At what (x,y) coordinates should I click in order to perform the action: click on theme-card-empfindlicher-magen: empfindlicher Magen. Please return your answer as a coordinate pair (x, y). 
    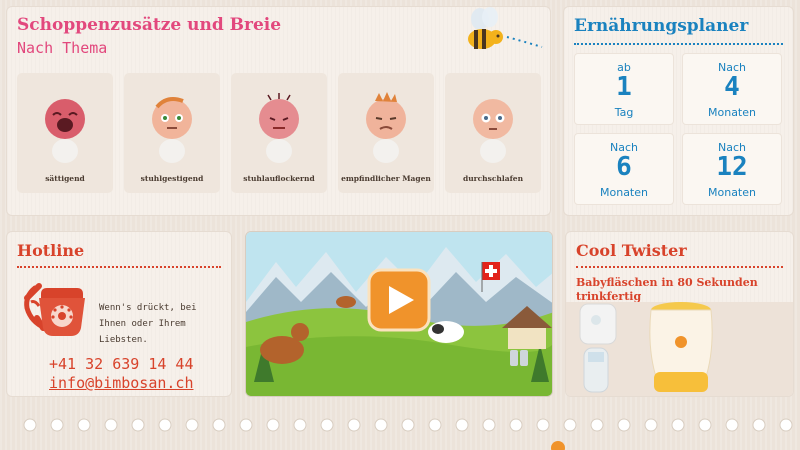
    Looking at the image, I should click on (386, 133).